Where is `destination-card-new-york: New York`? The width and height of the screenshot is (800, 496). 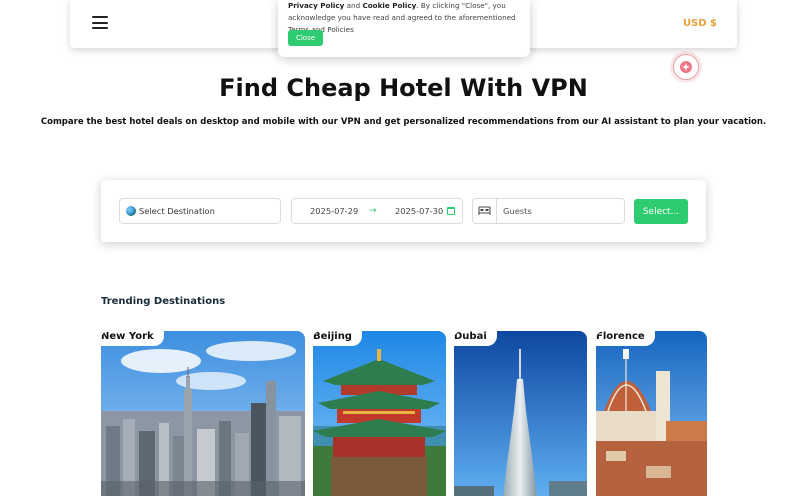
destination-card-new-york: New York is located at coordinates (203, 413).